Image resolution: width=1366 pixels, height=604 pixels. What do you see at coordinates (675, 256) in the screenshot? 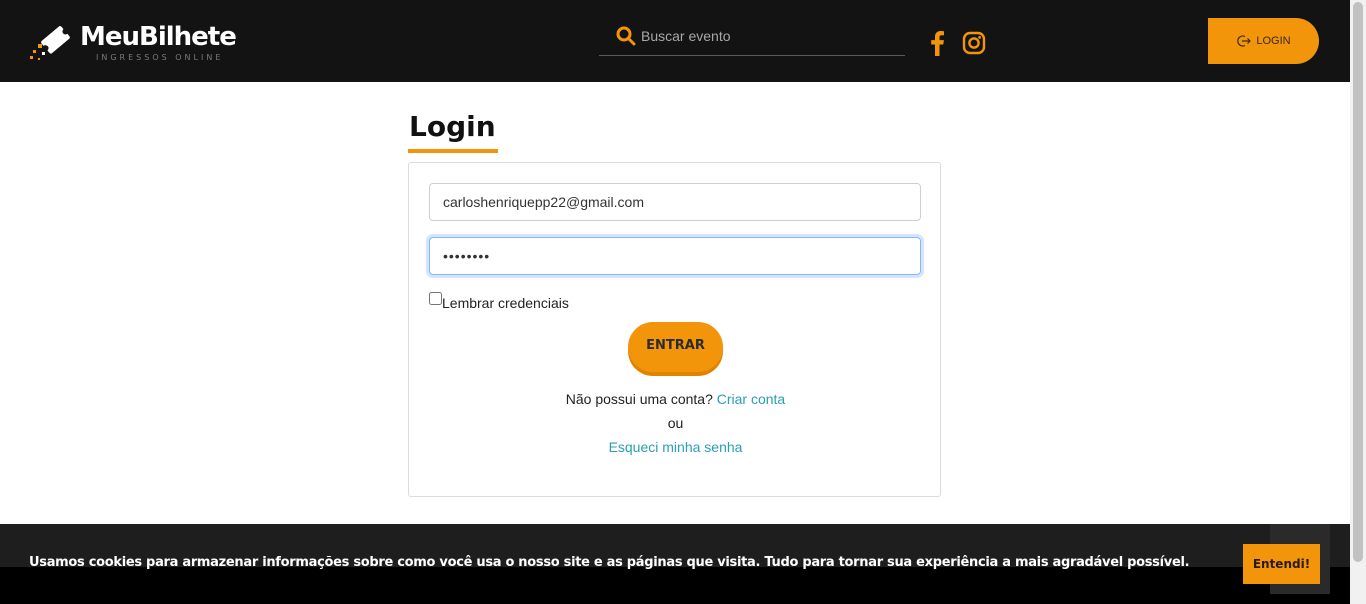
I see `password-field` at bounding box center [675, 256].